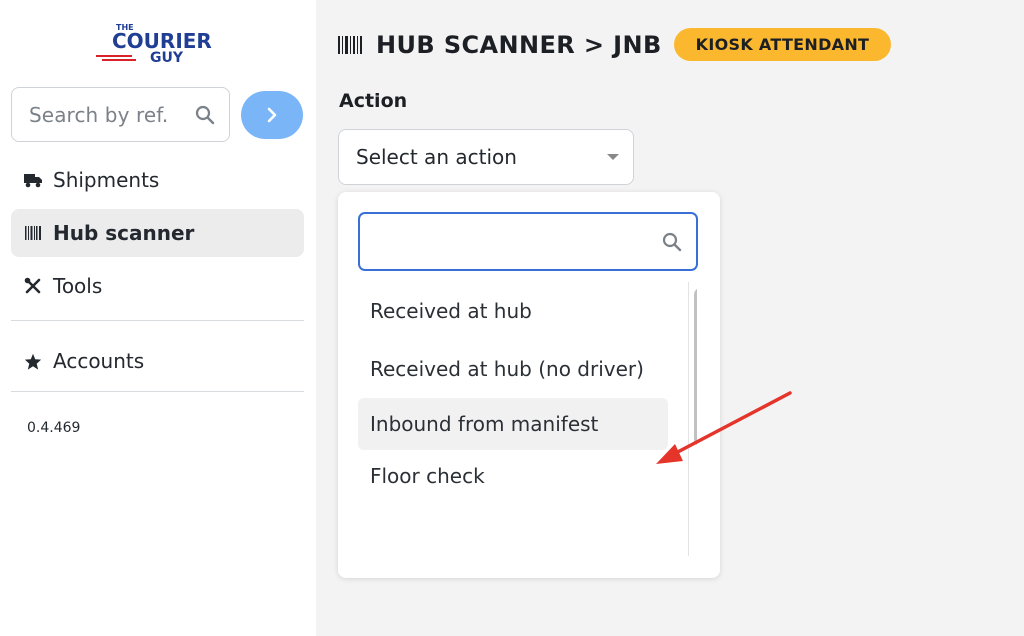 The width and height of the screenshot is (1024, 636). Describe the element at coordinates (513, 369) in the screenshot. I see `option-received-at-hub-no-driver: Received at hub (no driver)` at that location.